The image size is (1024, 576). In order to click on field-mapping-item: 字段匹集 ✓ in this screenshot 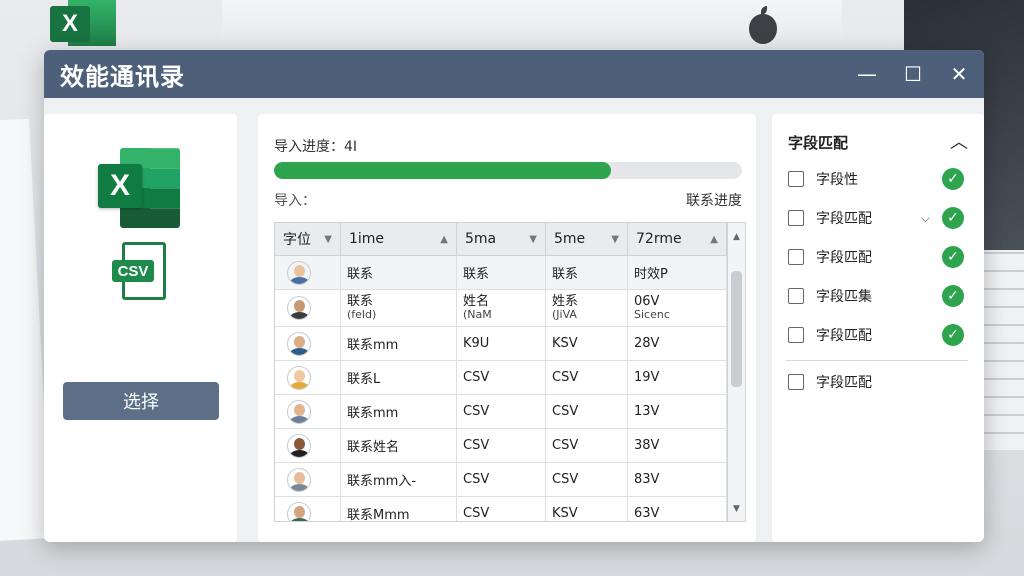, I will do `click(879, 296)`.